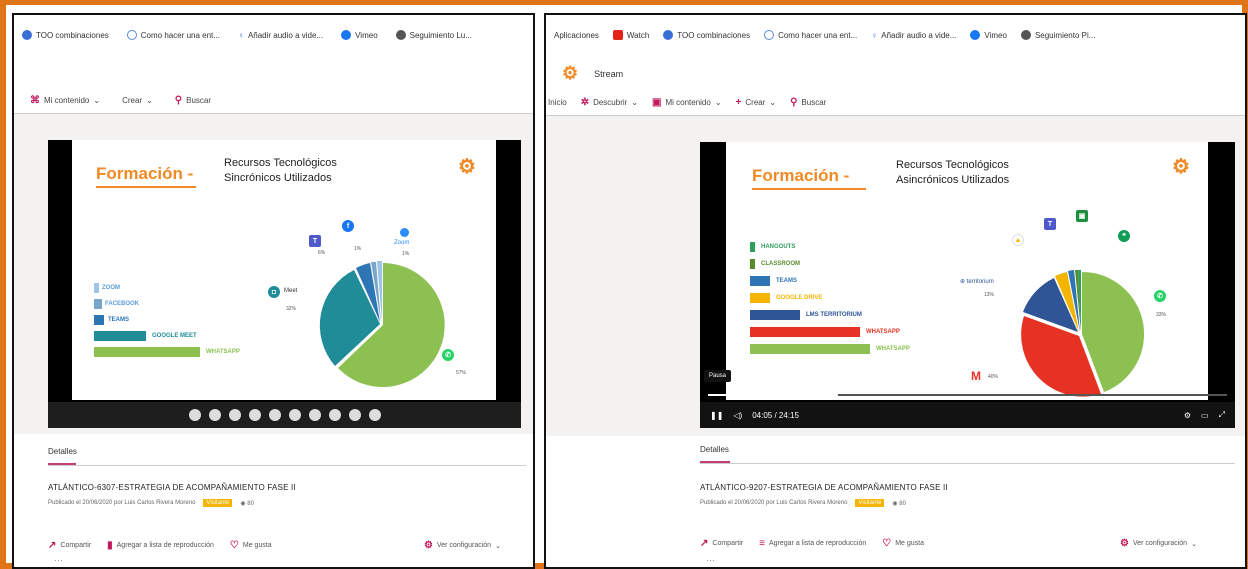 The width and height of the screenshot is (1248, 569). What do you see at coordinates (65, 35) in the screenshot?
I see `bookmark-1: TOO combinaciones` at bounding box center [65, 35].